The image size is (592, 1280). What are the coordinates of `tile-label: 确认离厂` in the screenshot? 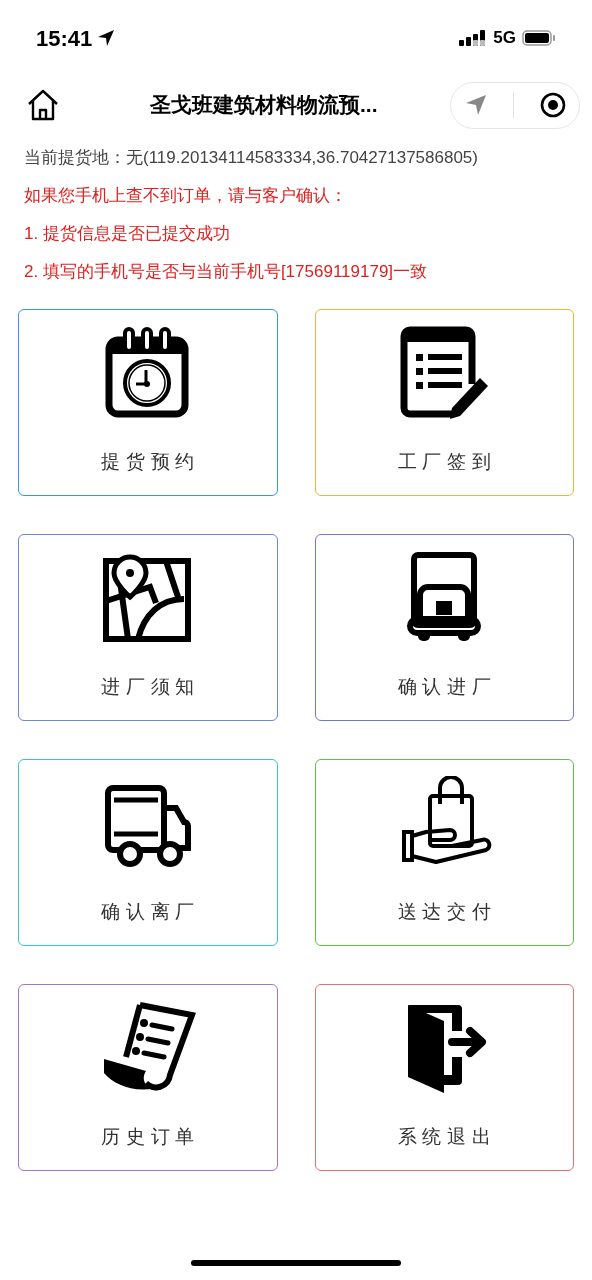 It's located at (150, 912).